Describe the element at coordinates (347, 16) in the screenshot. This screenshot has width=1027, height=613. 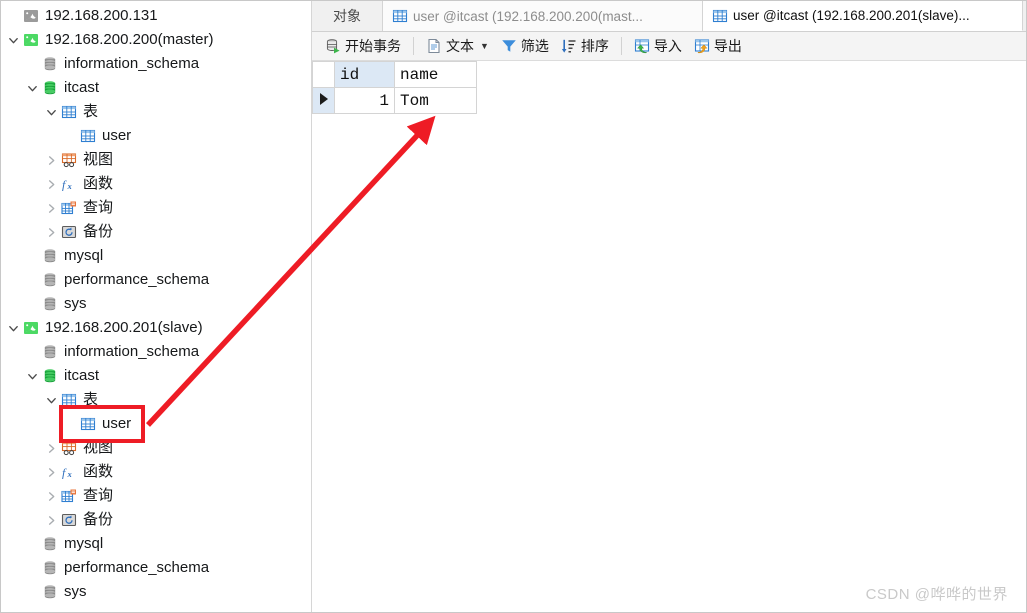
I see `tab-objects: 对象` at that location.